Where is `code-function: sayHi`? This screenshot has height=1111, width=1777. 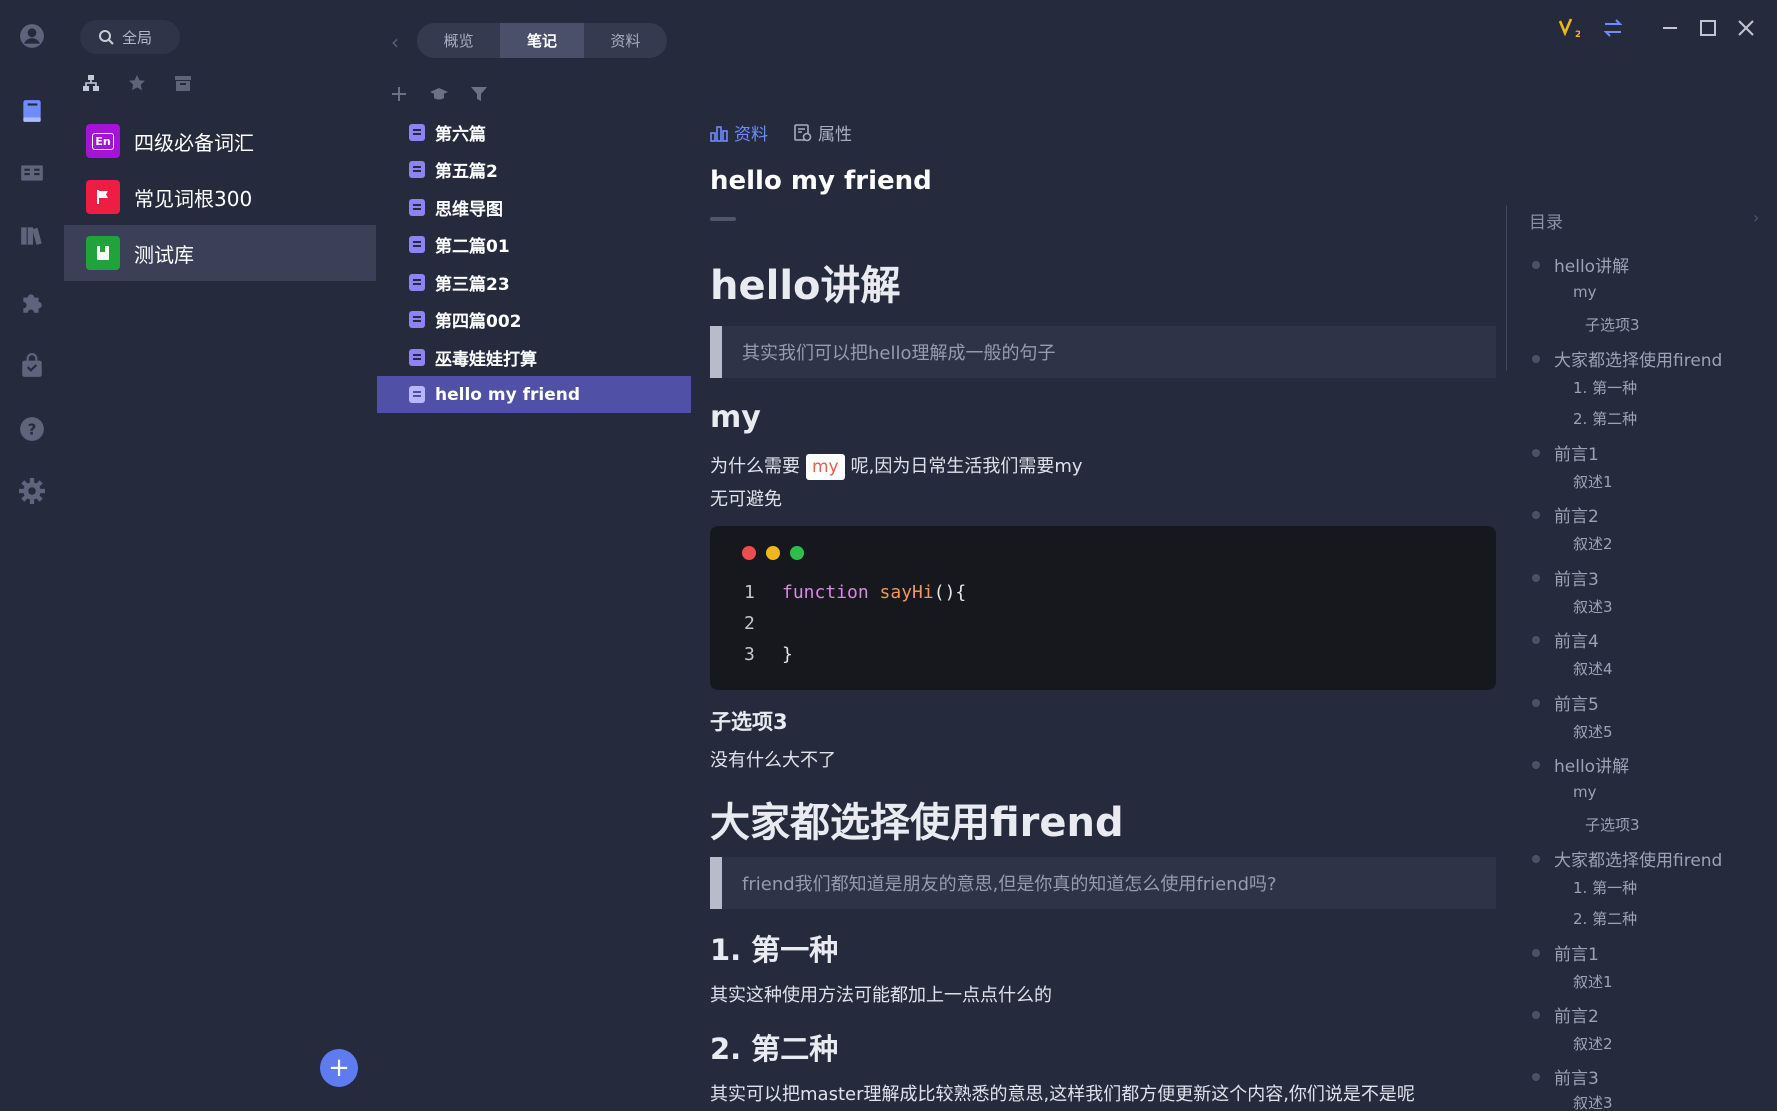
code-function: sayHi is located at coordinates (906, 592).